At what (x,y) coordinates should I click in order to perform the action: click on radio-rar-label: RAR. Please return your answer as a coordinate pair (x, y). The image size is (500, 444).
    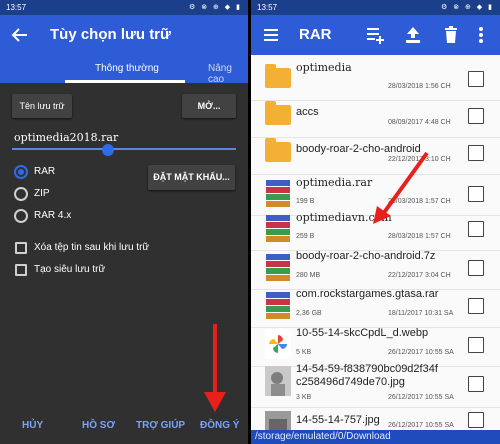
    Looking at the image, I should click on (45, 171).